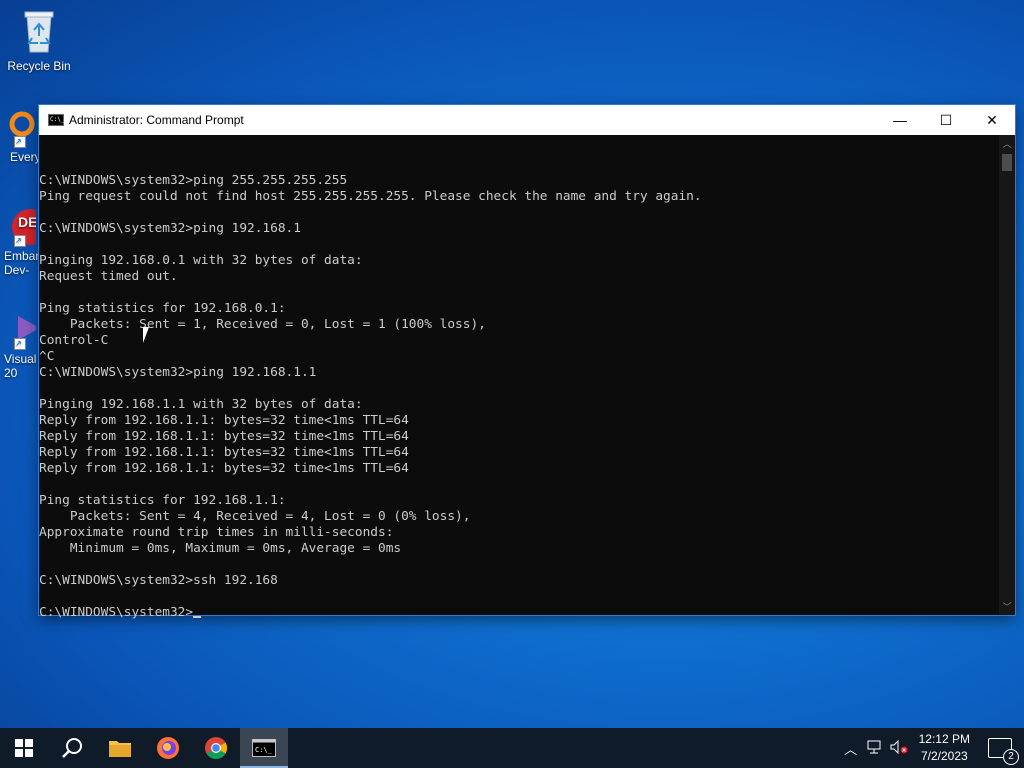 The height and width of the screenshot is (768, 1024). I want to click on console-line: C:\WINDOWS\system32>ping 192.168.1.1, so click(178, 372).